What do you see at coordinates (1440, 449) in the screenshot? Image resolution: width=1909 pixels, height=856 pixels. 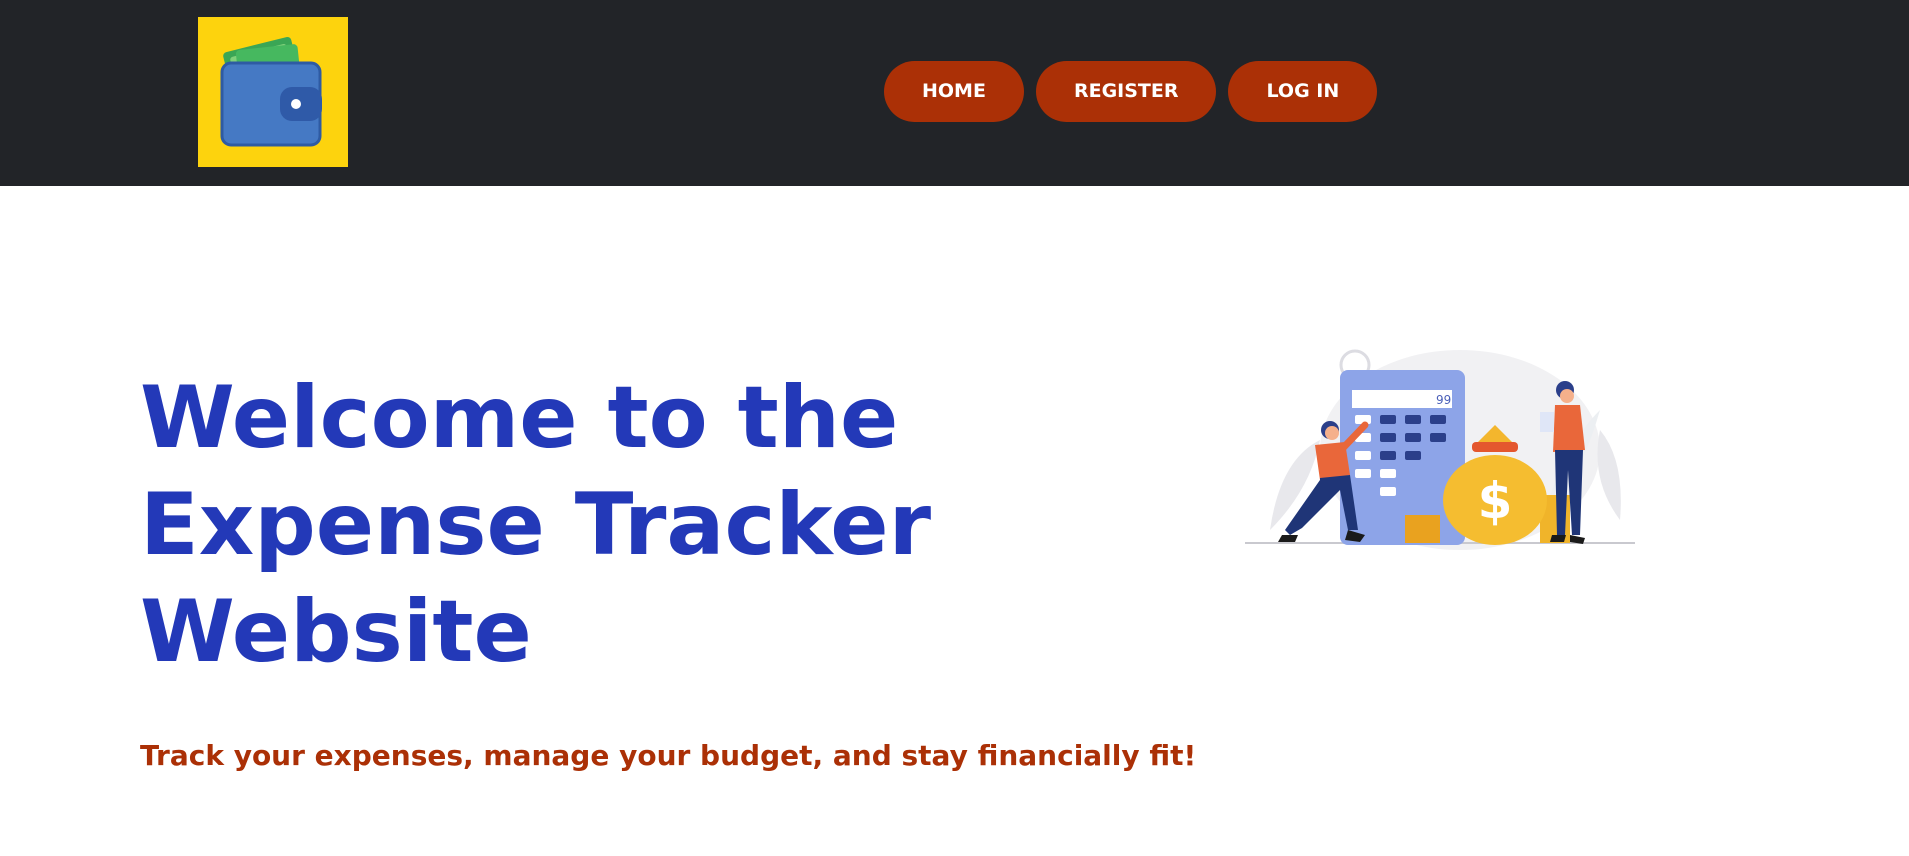 I see `finance-illustration-icon: 99 $` at bounding box center [1440, 449].